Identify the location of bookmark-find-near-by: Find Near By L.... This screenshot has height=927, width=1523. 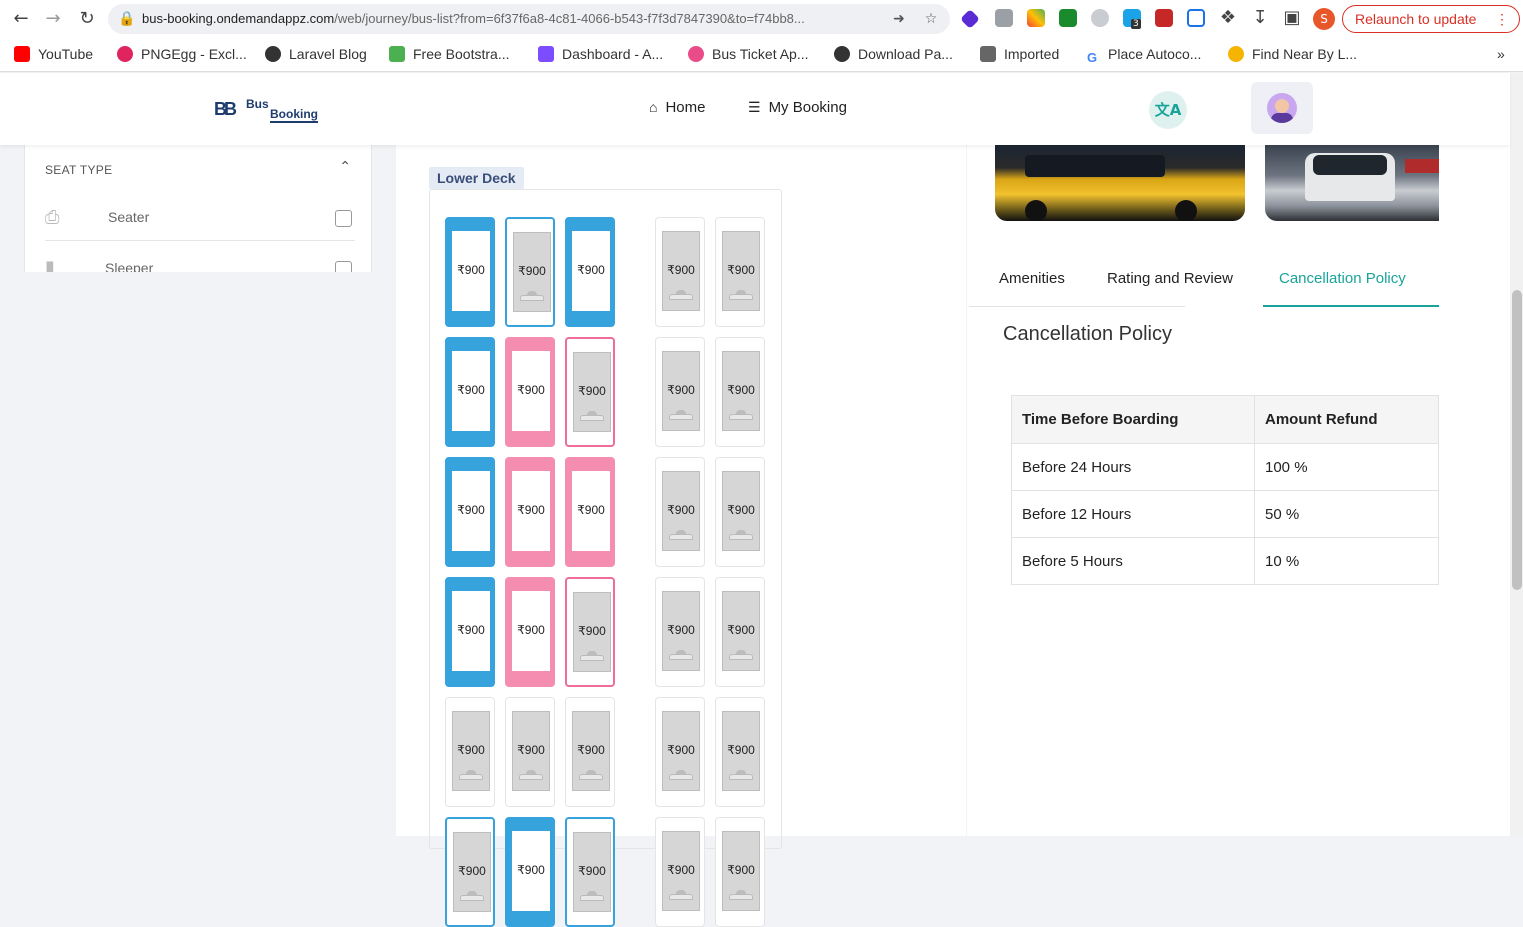
(1292, 55).